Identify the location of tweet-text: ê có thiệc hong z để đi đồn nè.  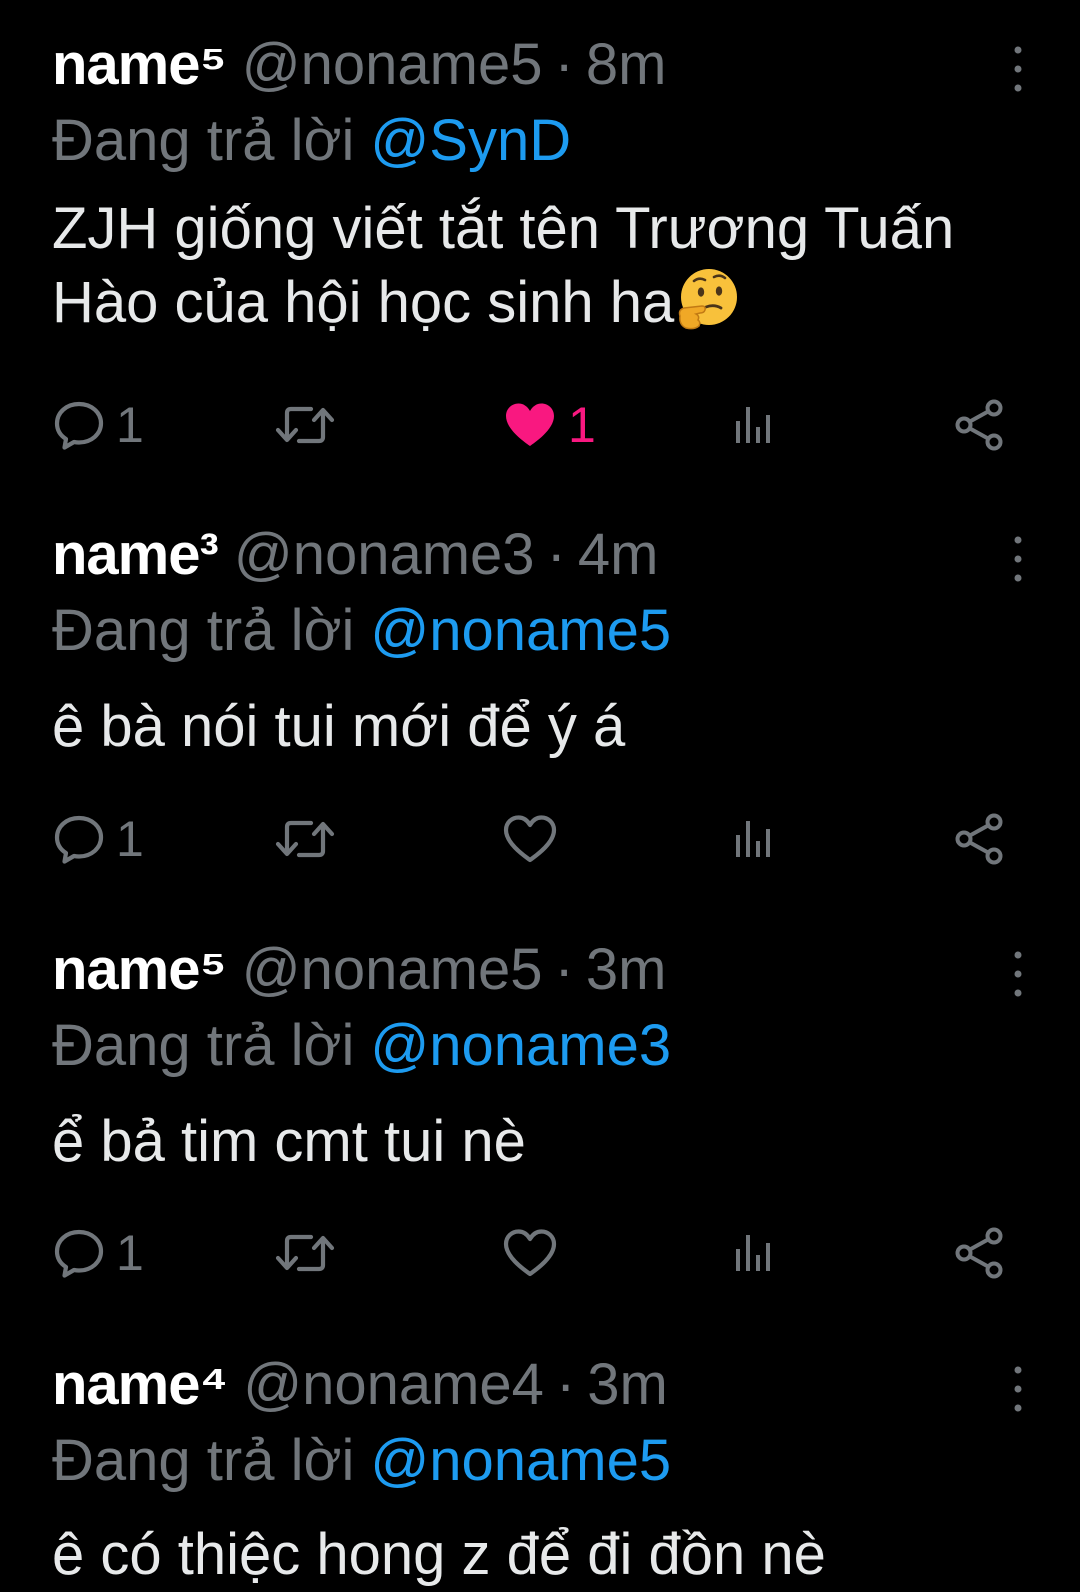
(532, 1555).